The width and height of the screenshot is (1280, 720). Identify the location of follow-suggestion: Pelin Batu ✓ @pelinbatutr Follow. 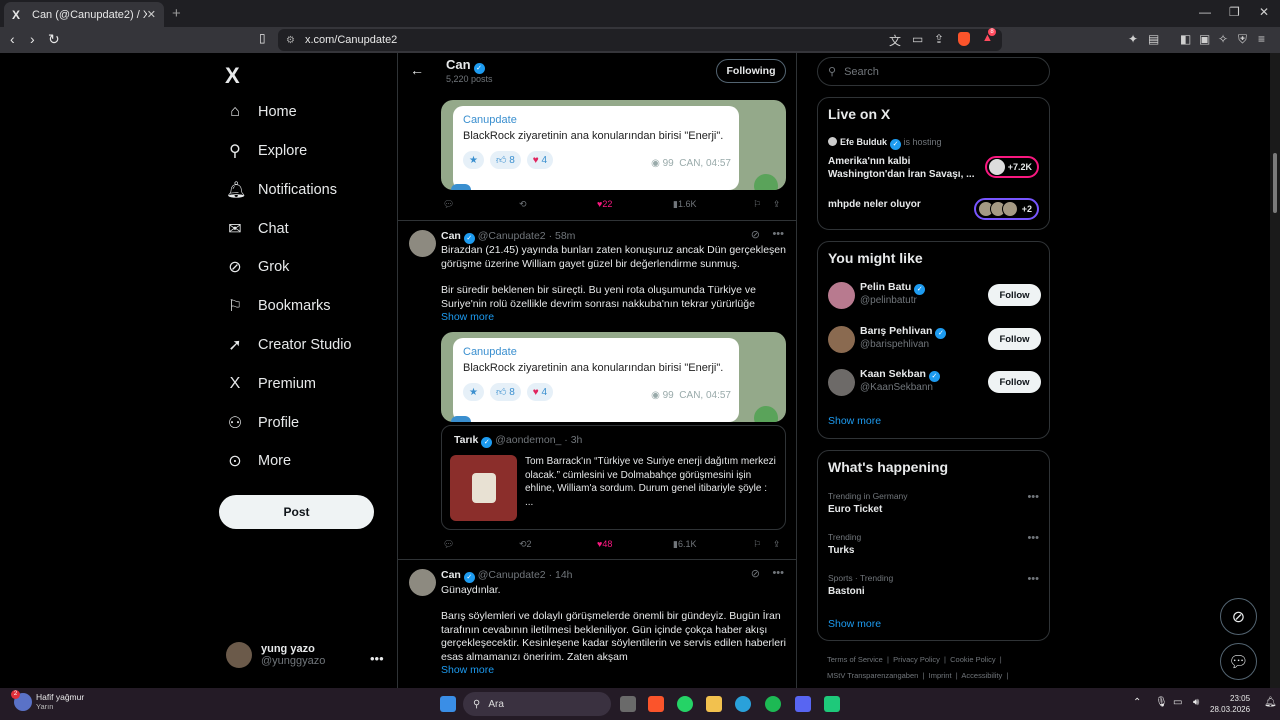
(934, 295).